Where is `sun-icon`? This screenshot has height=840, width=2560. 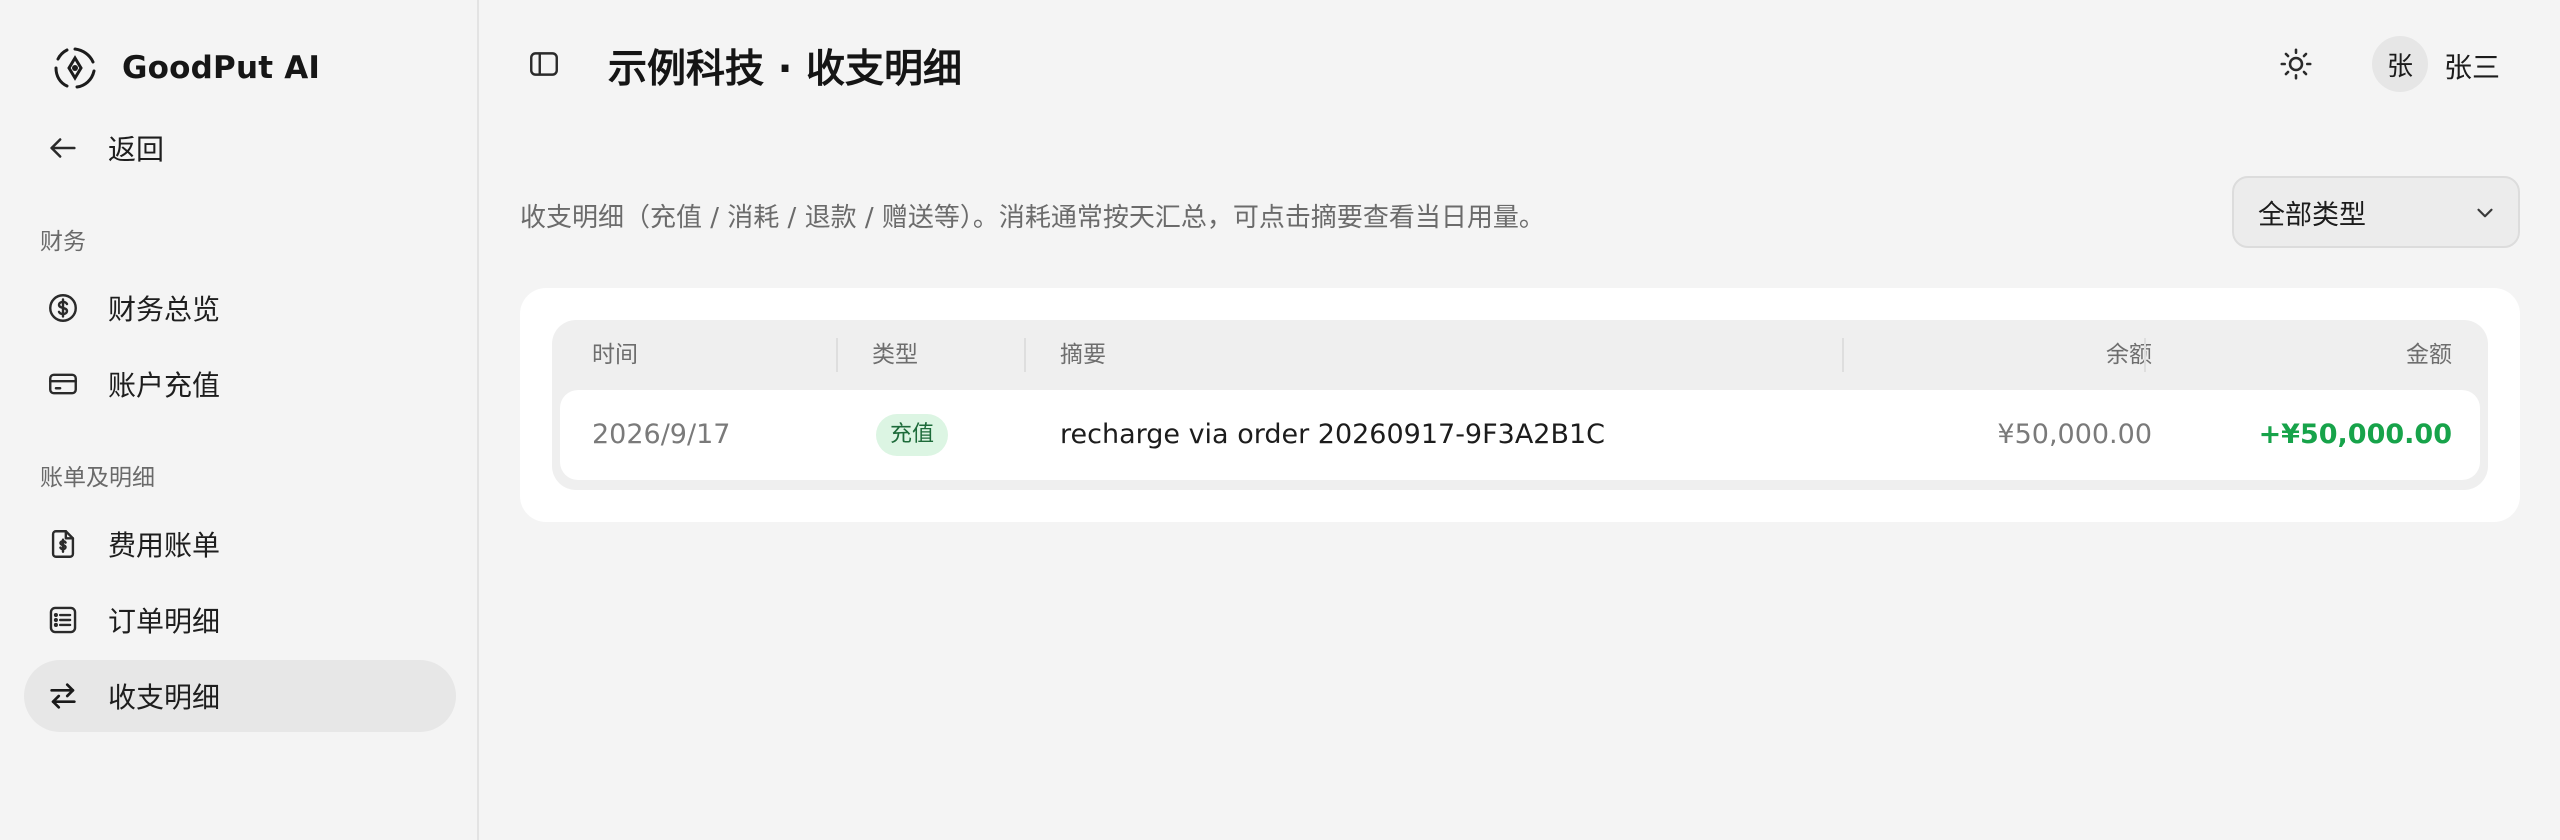
sun-icon is located at coordinates (2296, 64).